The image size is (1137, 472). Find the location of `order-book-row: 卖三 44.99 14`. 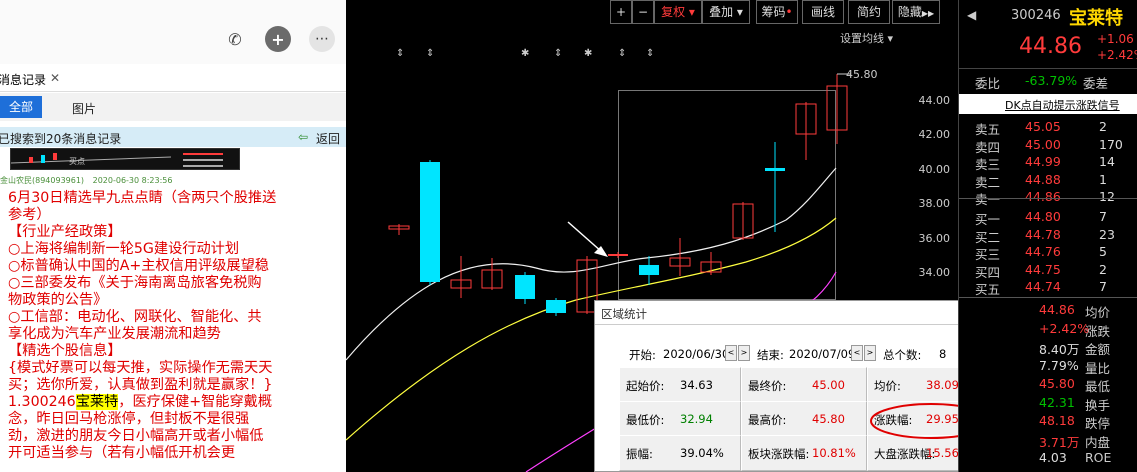

order-book-row: 卖三 44.99 14 is located at coordinates (1048, 163).